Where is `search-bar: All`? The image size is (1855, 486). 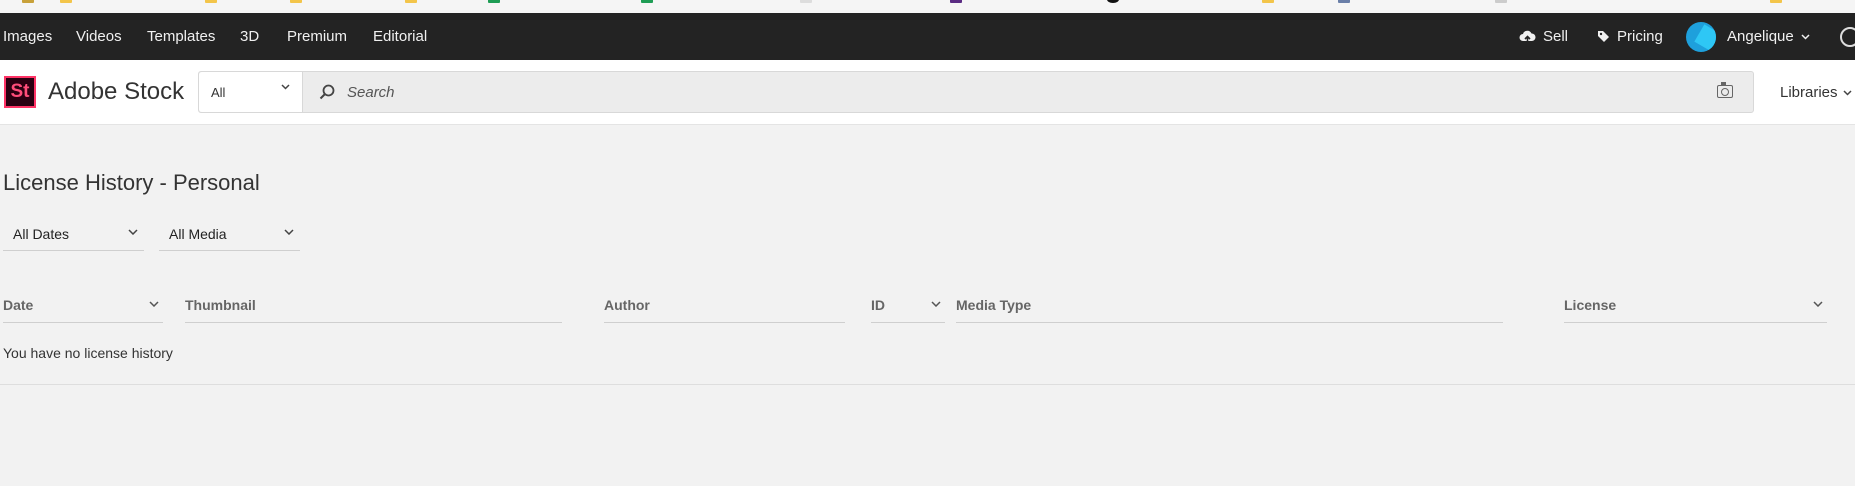 search-bar: All is located at coordinates (976, 92).